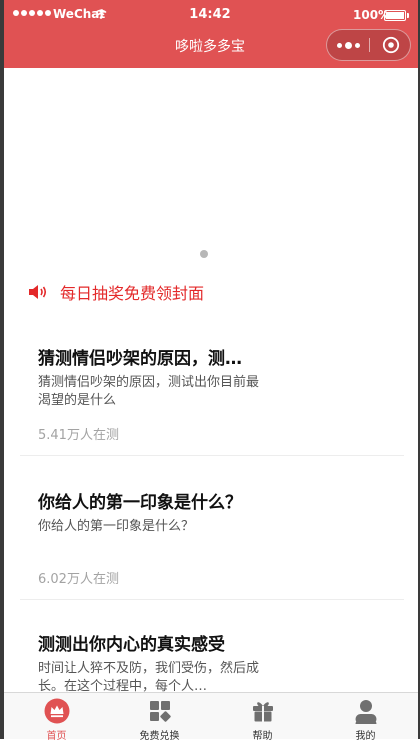 Image resolution: width=420 pixels, height=742 pixels. Describe the element at coordinates (204, 254) in the screenshot. I see `carousel-indicator` at that location.